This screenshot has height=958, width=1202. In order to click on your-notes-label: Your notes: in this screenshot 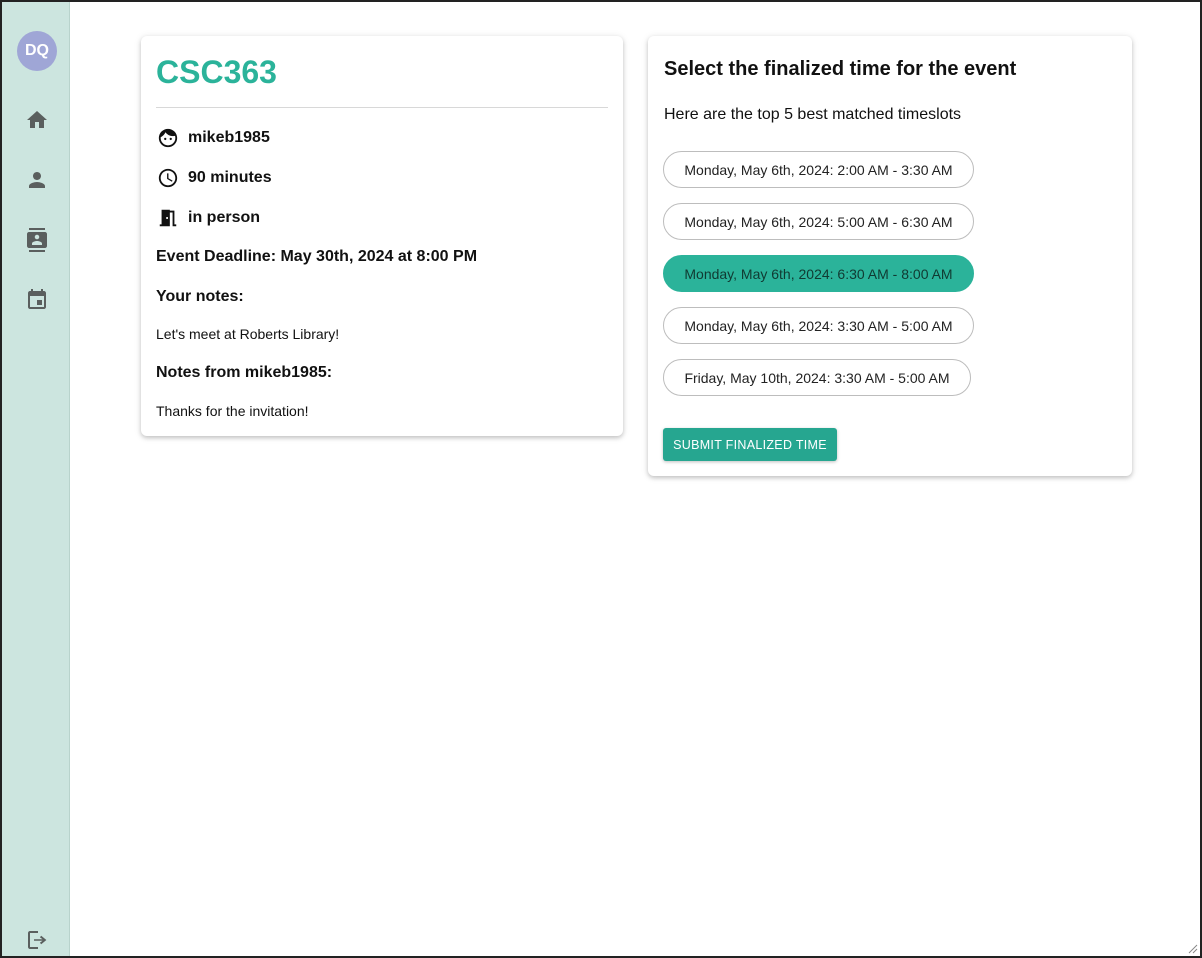, I will do `click(200, 296)`.